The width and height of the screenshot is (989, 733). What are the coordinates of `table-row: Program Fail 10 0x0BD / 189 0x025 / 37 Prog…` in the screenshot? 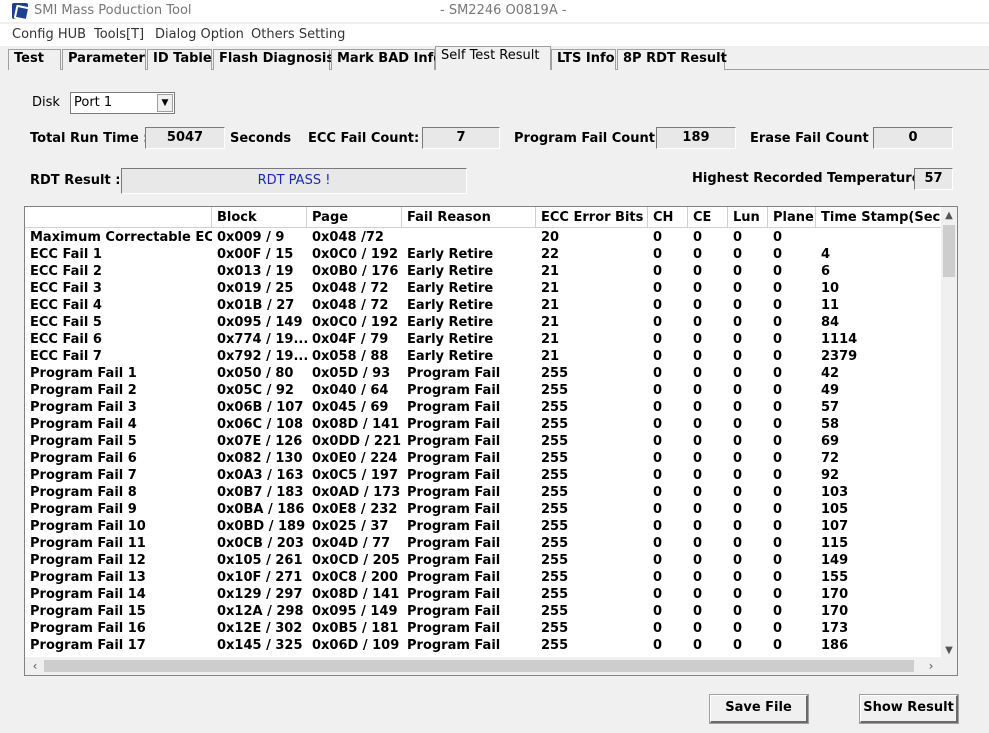 It's located at (484, 526).